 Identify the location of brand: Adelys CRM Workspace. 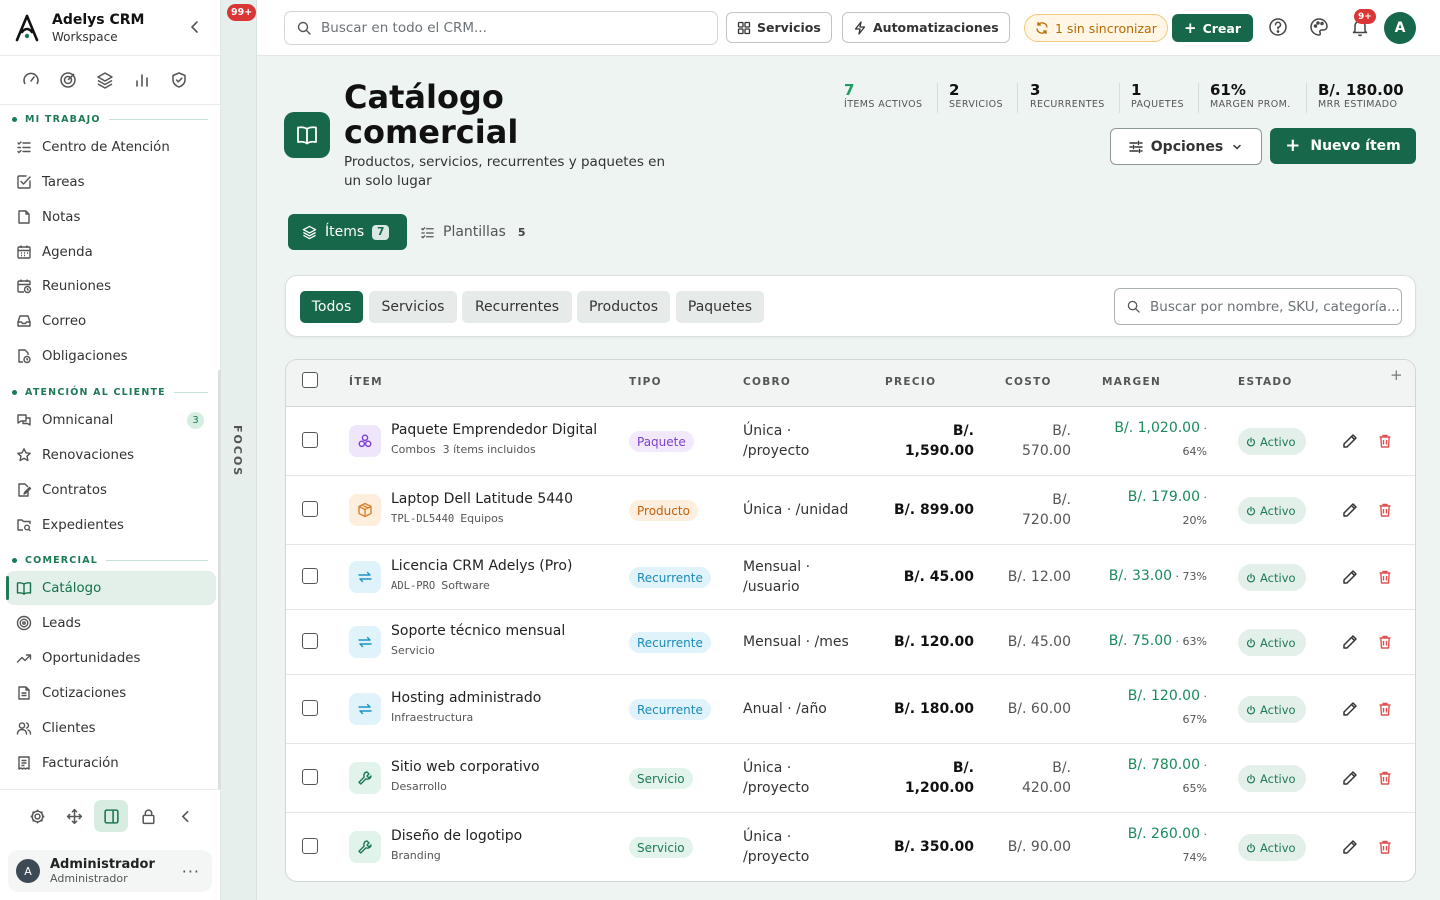
(79, 28).